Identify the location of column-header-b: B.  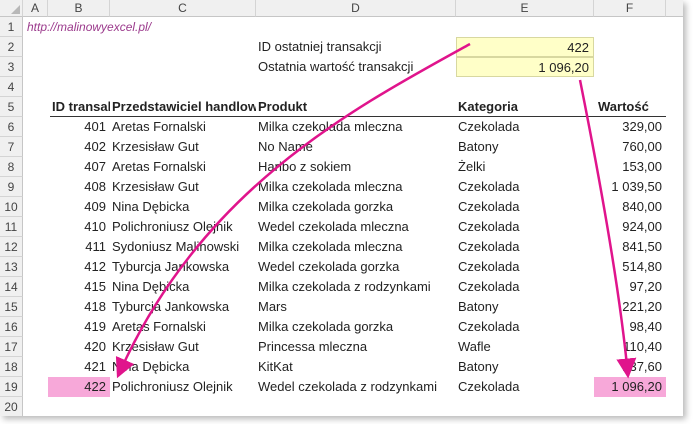
(79, 8).